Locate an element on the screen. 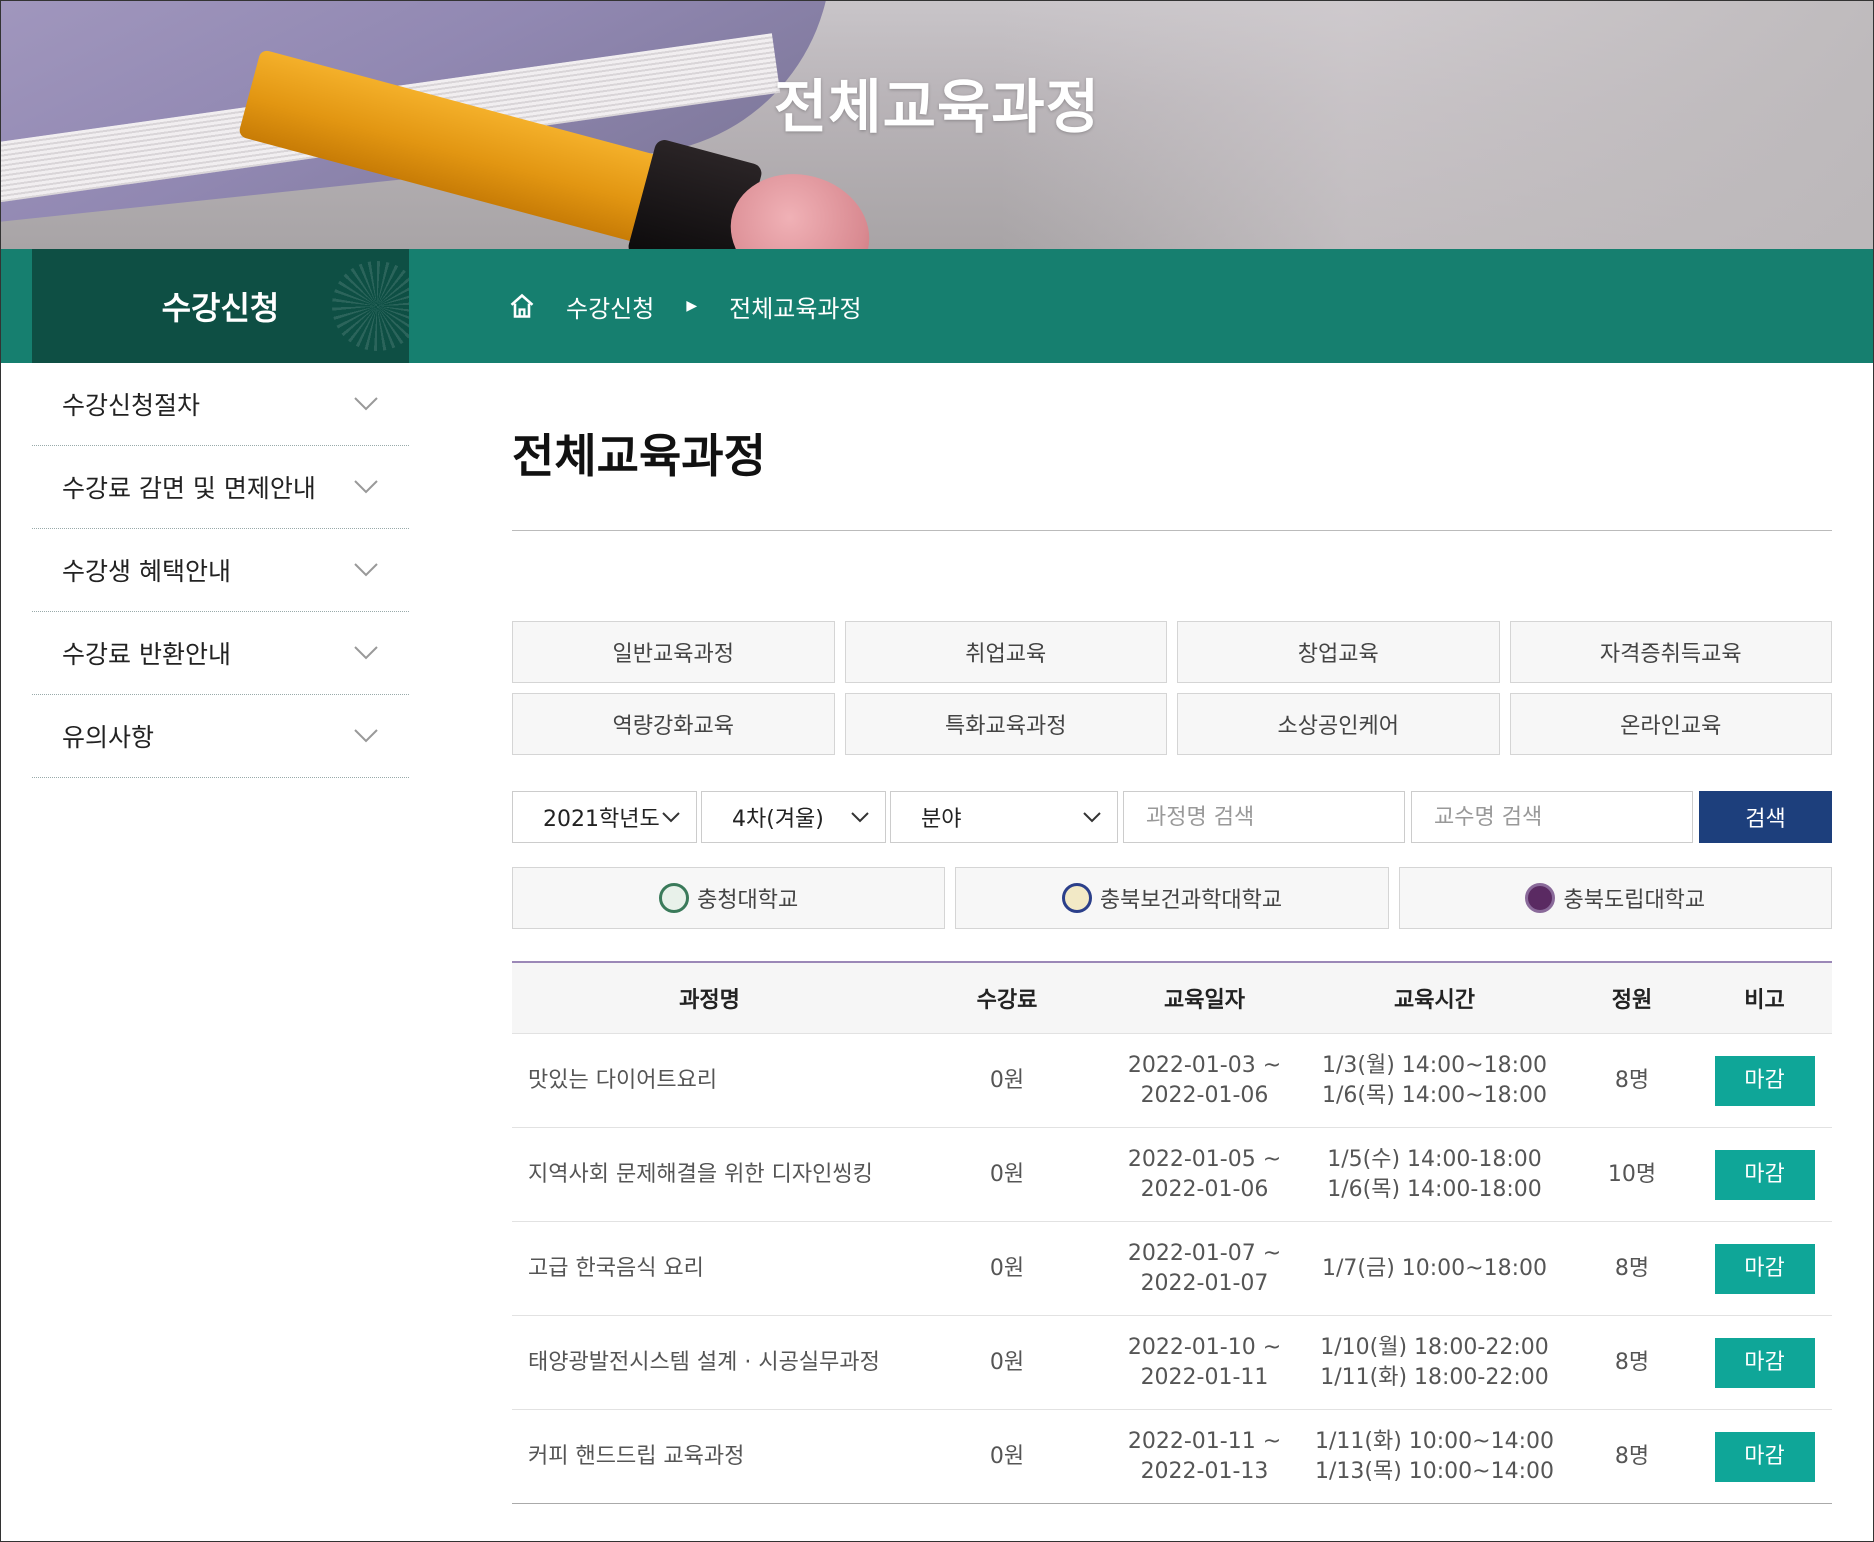 This screenshot has width=1874, height=1542. sidebar-item-fee-reduction: 수강료 감면 및 면제안내 is located at coordinates (220, 487).